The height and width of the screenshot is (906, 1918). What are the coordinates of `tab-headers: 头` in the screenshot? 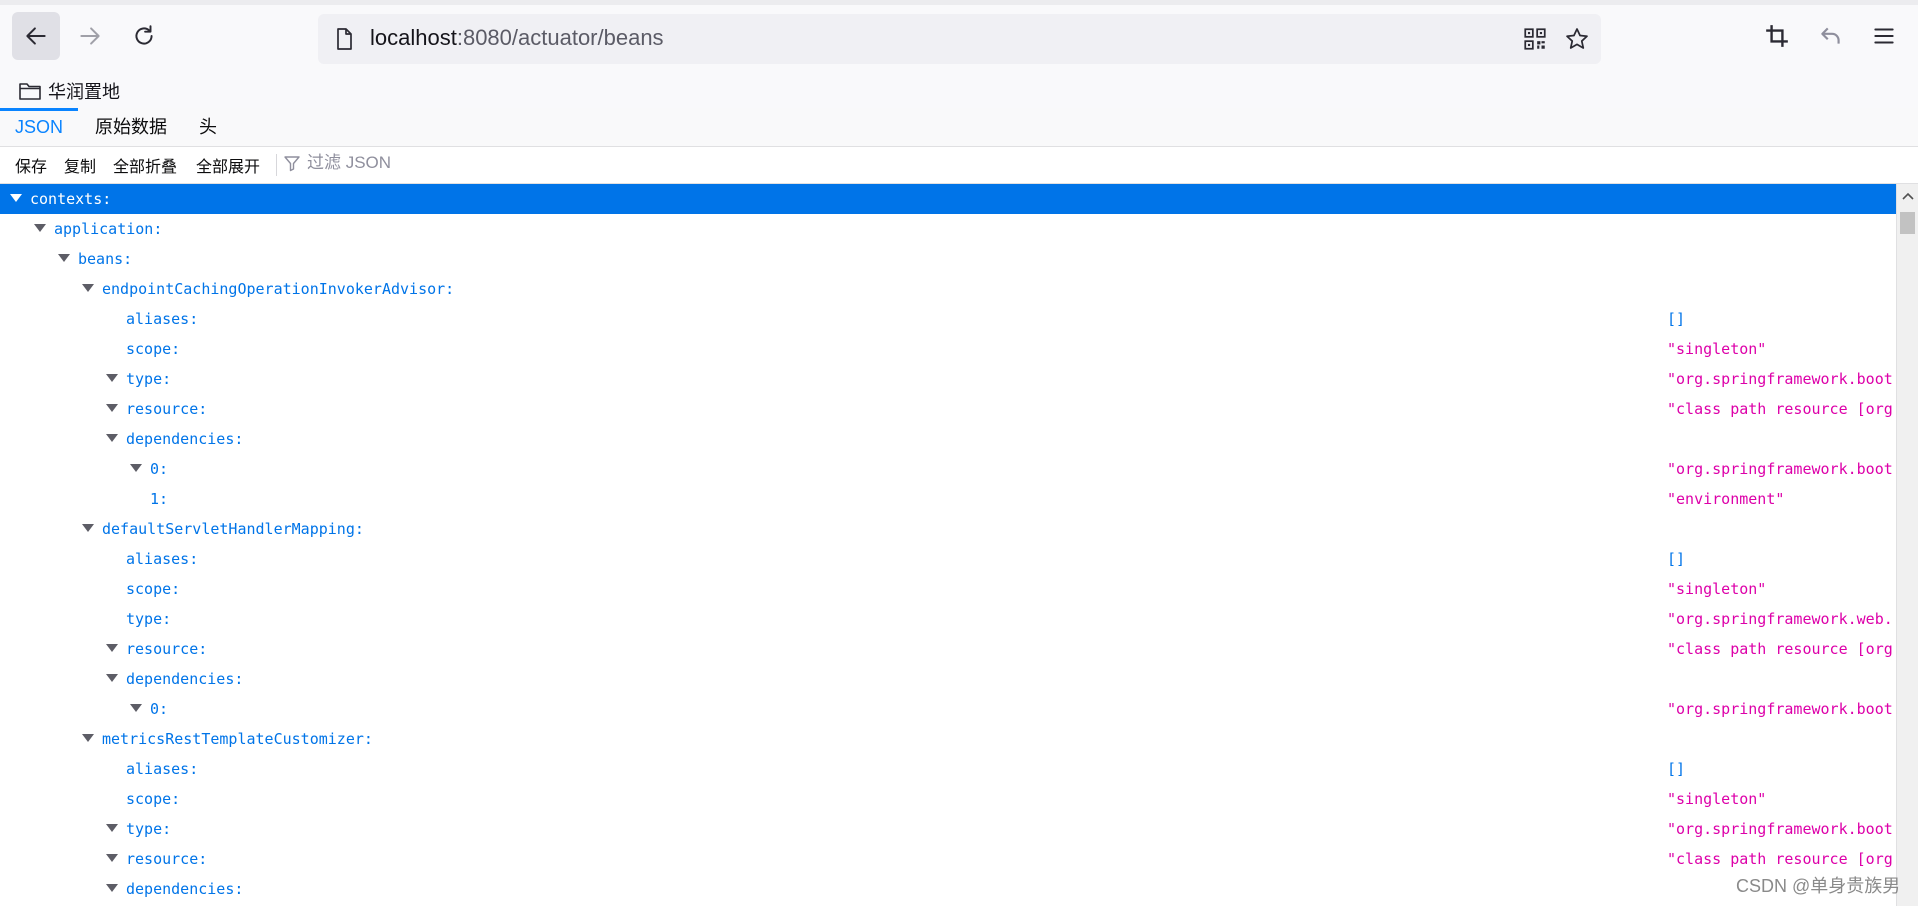 It's located at (208, 127).